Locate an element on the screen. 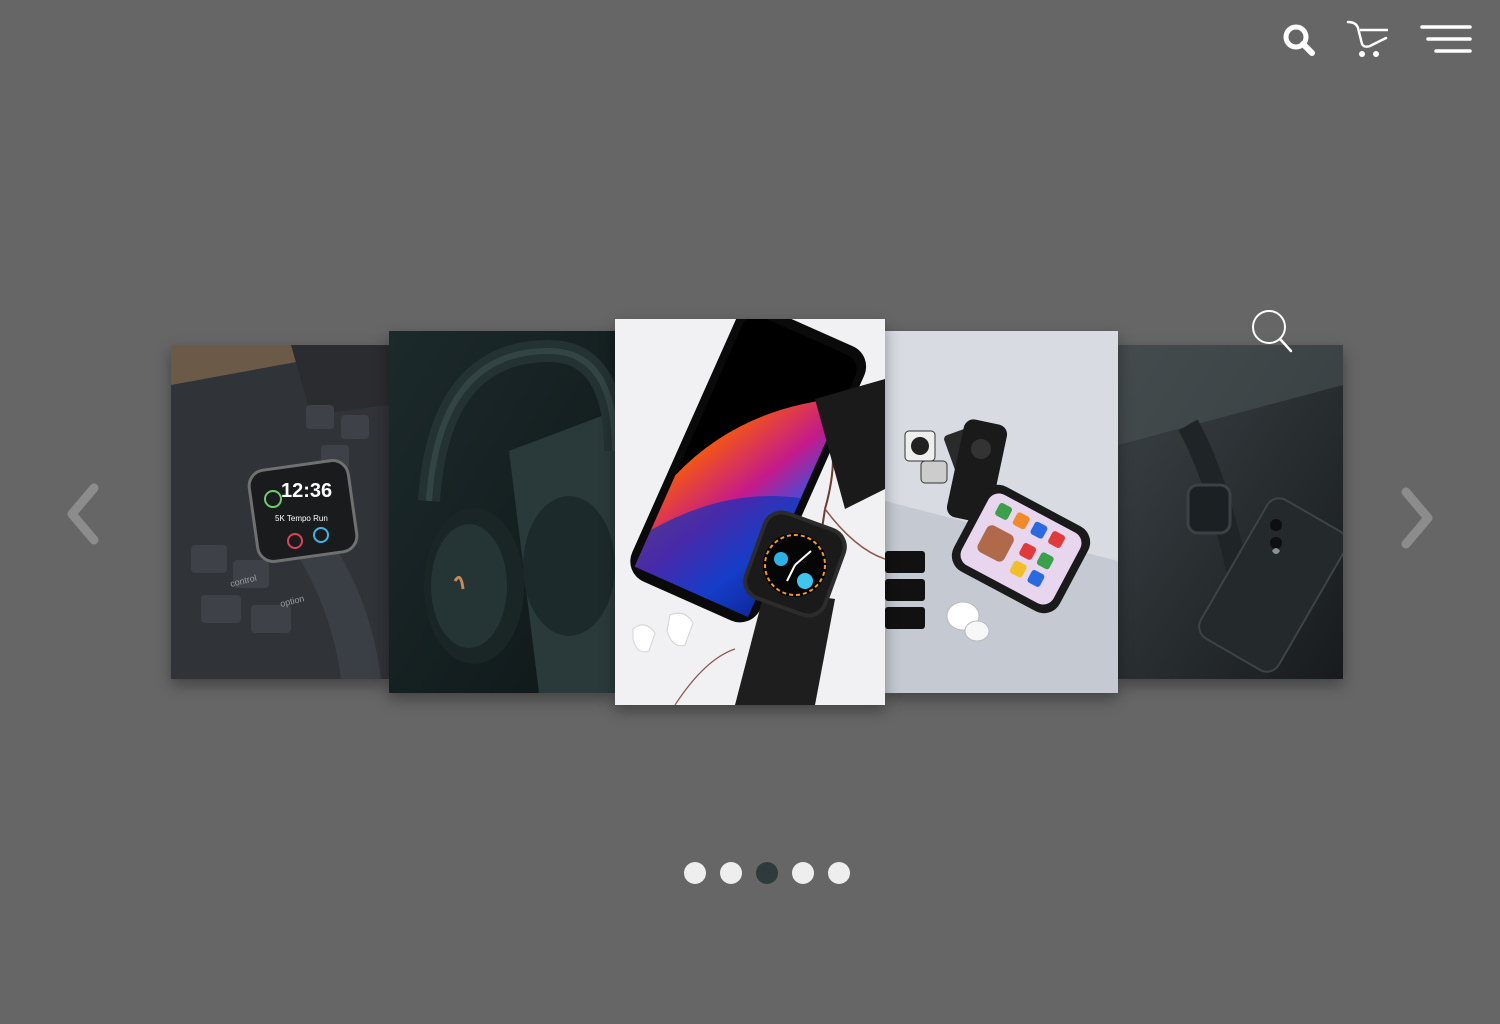  chevron-left-icon is located at coordinates (84, 515).